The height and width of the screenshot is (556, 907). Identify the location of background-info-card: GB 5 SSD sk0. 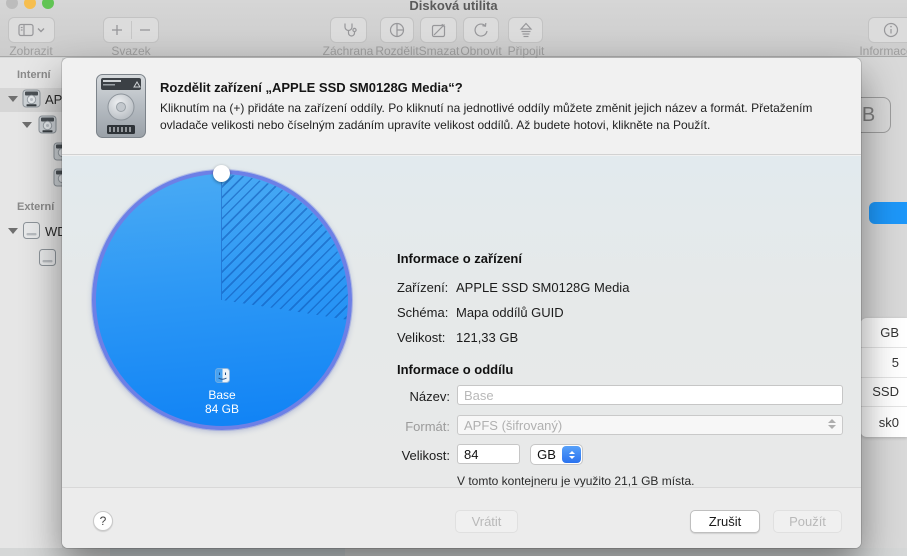
(883, 377).